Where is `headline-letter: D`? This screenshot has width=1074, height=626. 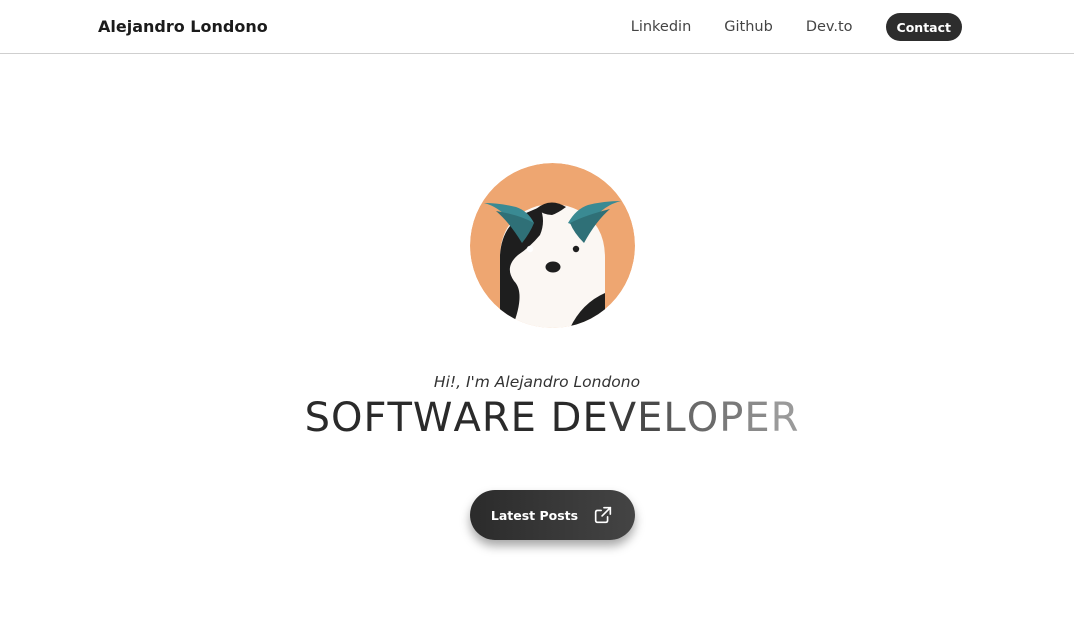
headline-letter: D is located at coordinates (566, 418).